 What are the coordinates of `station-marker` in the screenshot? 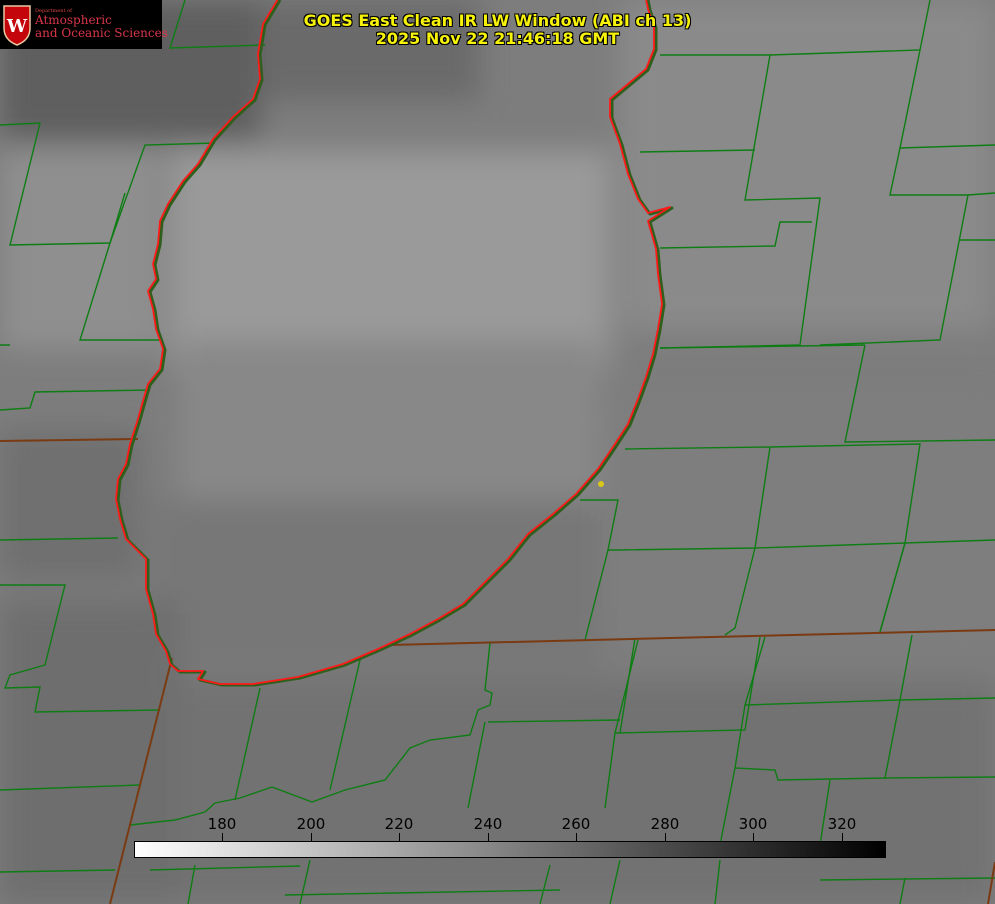 It's located at (601, 484).